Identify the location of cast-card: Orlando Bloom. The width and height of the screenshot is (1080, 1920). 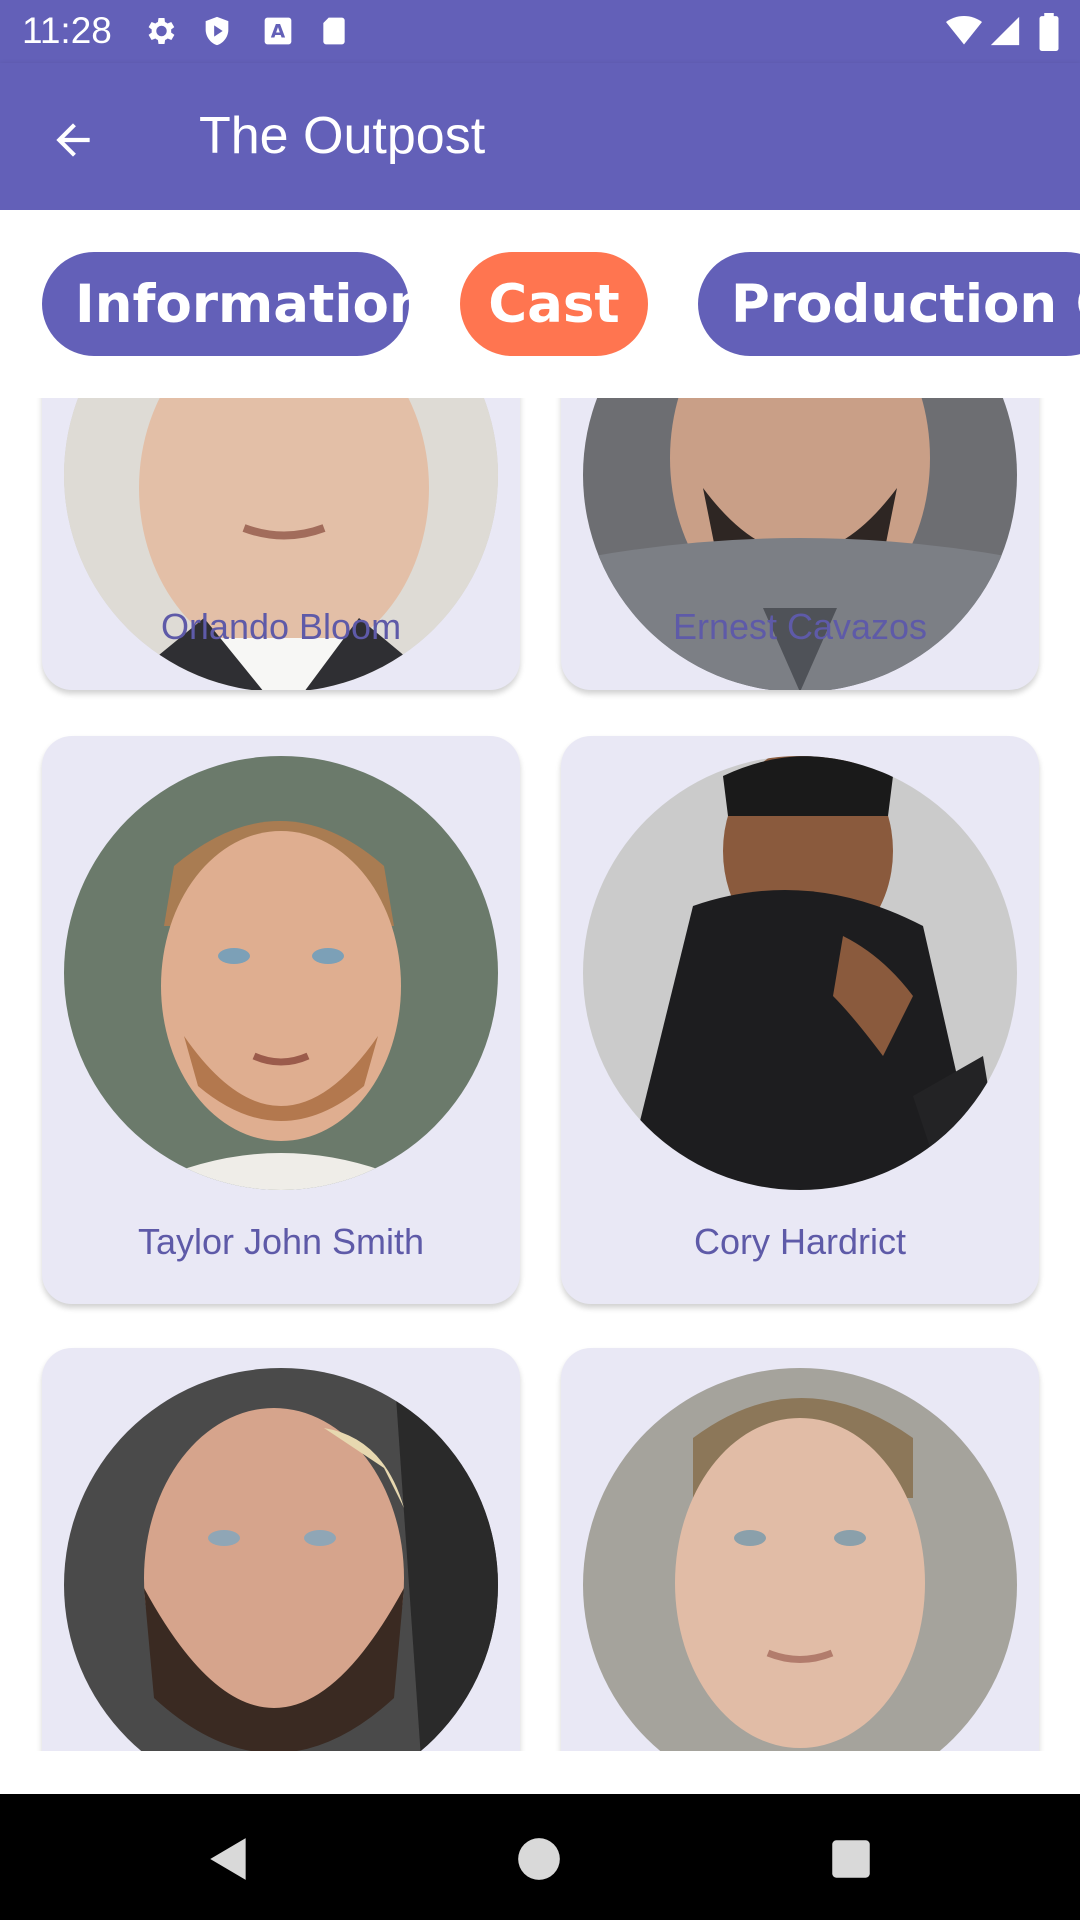
(281, 544).